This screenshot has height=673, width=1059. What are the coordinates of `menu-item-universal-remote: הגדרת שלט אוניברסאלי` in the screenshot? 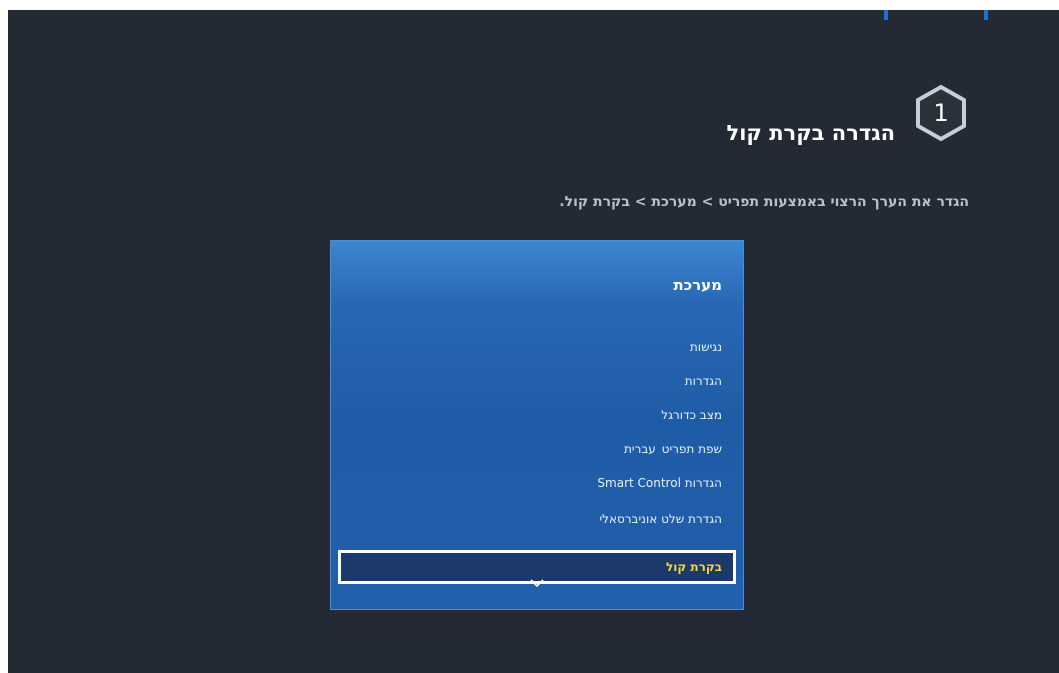 It's located at (537, 519).